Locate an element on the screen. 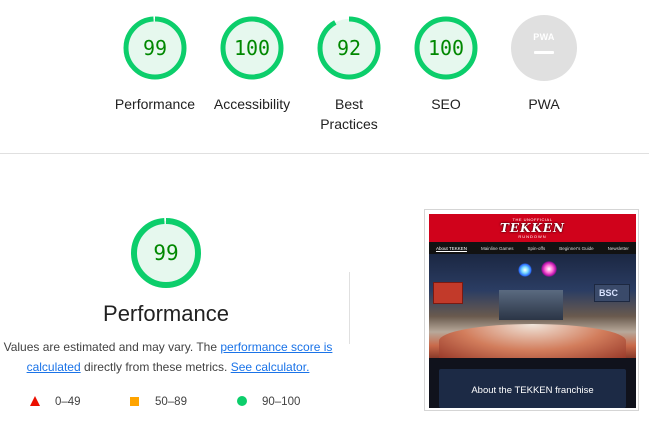 The image size is (649, 434). site-nav-item: Spin-offs is located at coordinates (536, 248).